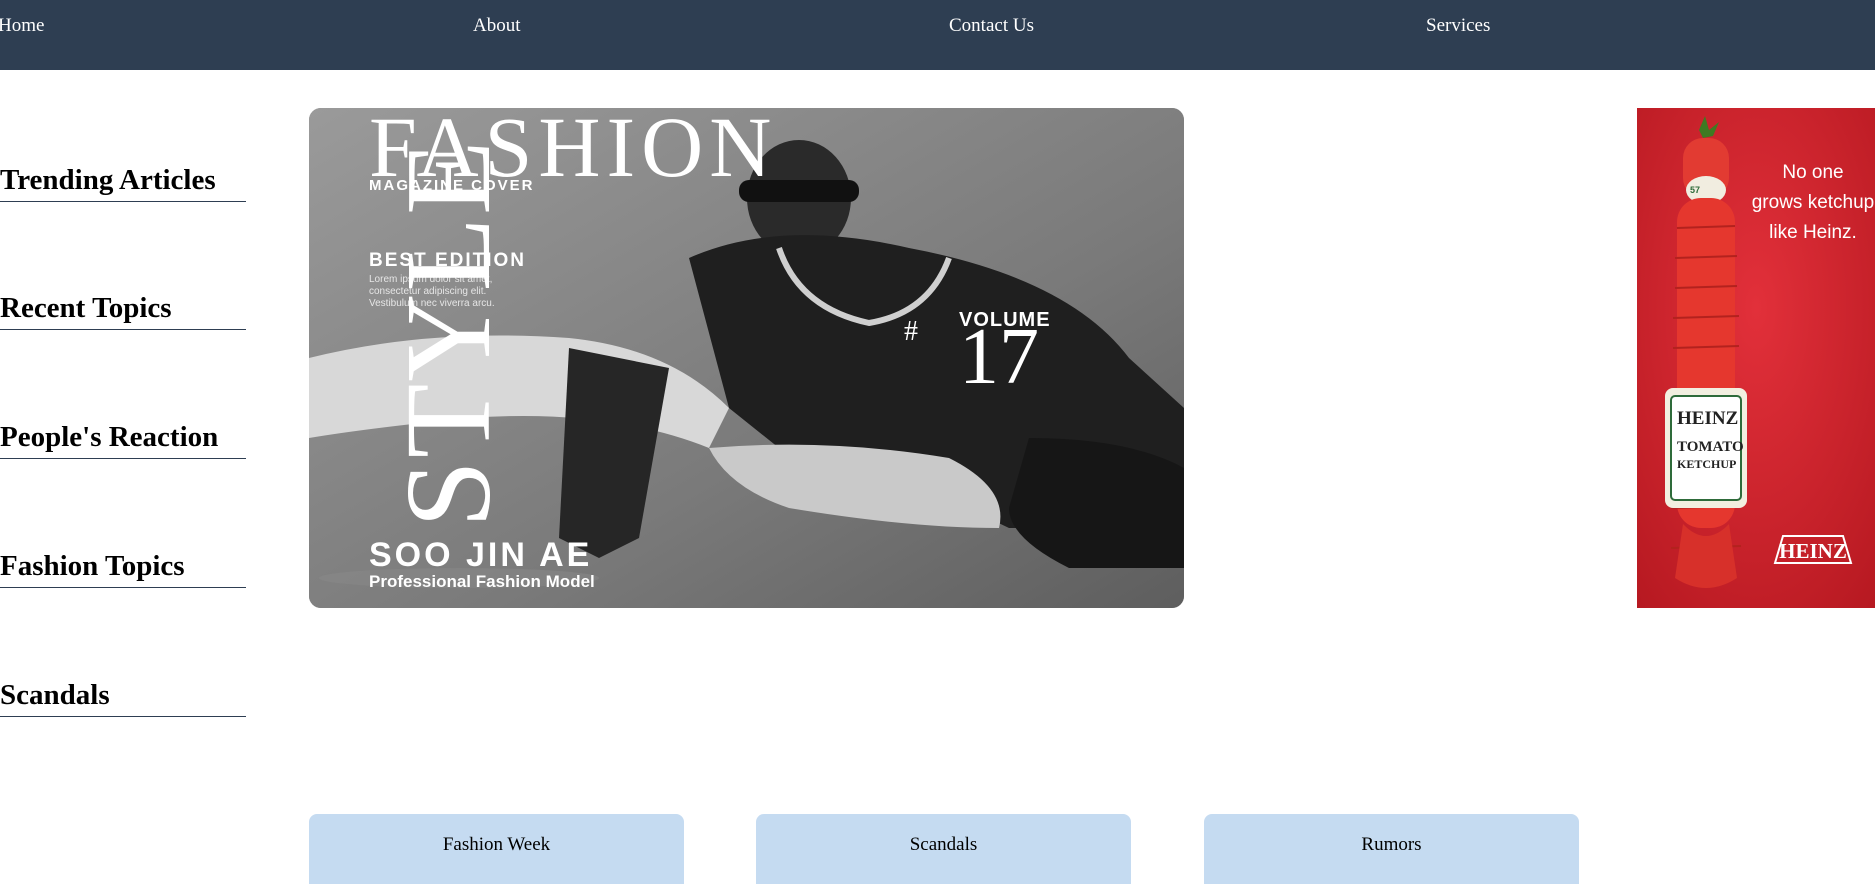  I want to click on nav-services-link: Services, so click(1458, 26).